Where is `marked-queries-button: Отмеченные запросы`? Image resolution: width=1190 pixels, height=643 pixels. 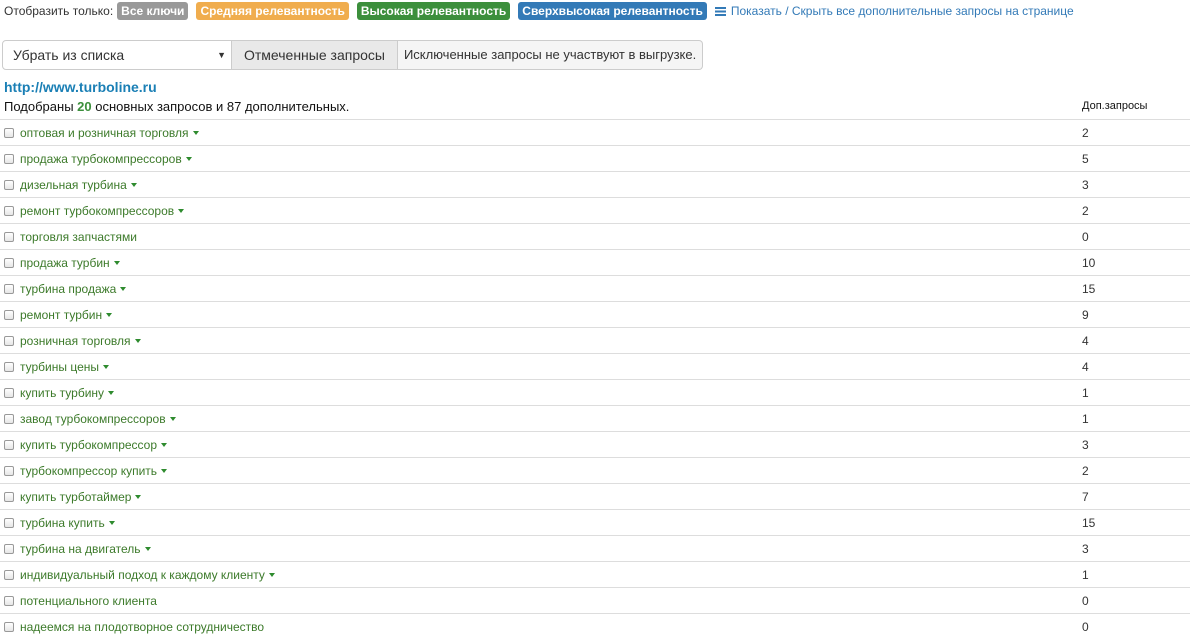
marked-queries-button: Отмеченные запросы is located at coordinates (315, 55).